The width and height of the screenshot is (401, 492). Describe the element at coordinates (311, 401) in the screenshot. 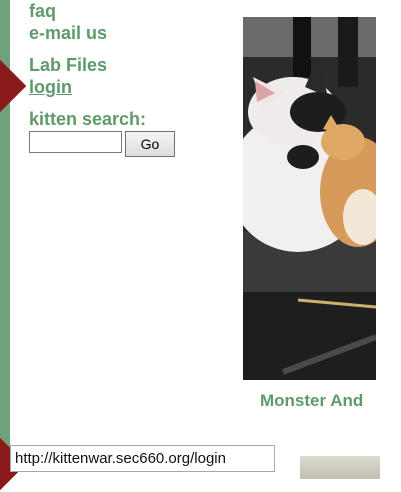

I see `photo-caption: Monster And` at that location.